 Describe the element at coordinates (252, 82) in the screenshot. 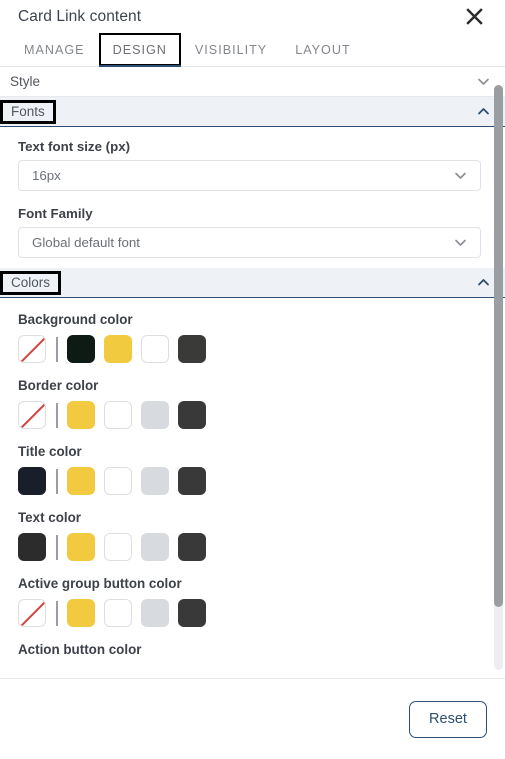

I see `section-header-style: Style` at that location.